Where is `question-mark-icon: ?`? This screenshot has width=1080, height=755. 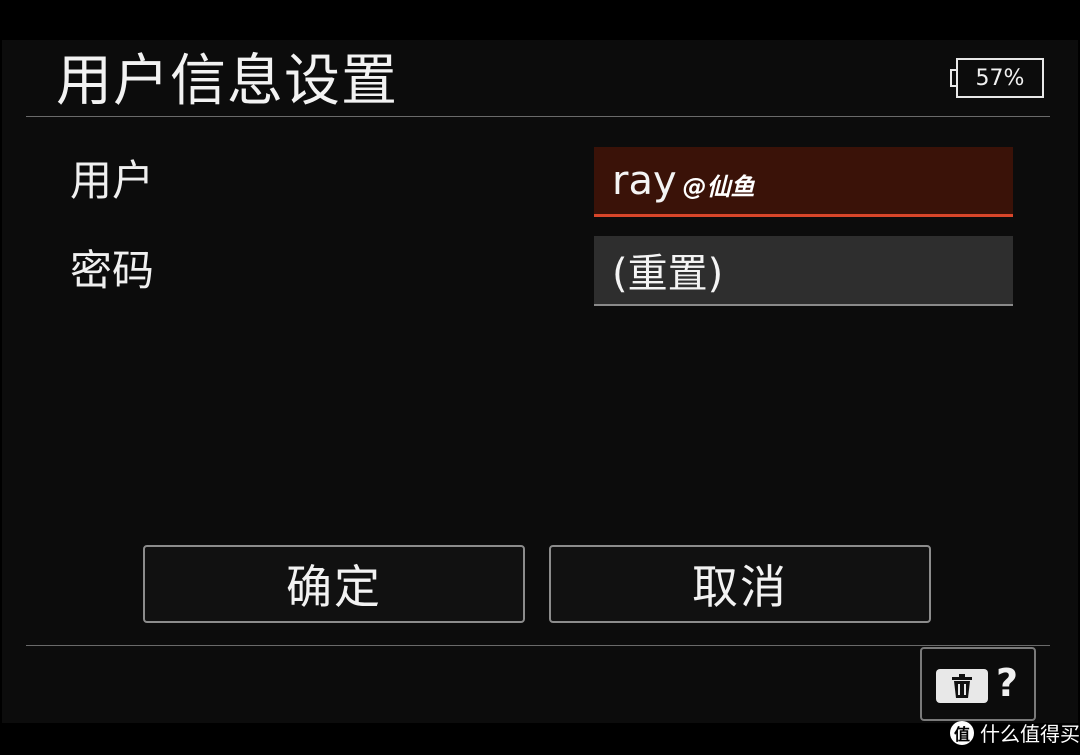
question-mark-icon: ? is located at coordinates (1007, 683).